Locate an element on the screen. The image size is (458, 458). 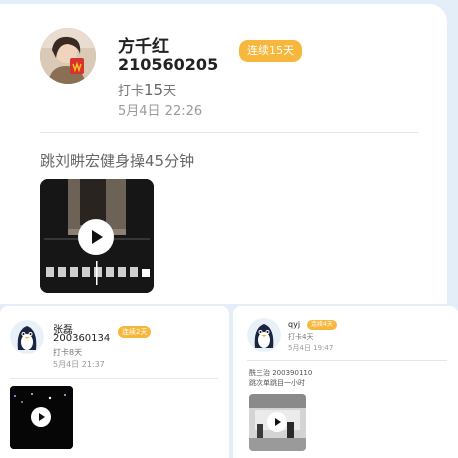
user-name: 方千红 is located at coordinates (143, 47).